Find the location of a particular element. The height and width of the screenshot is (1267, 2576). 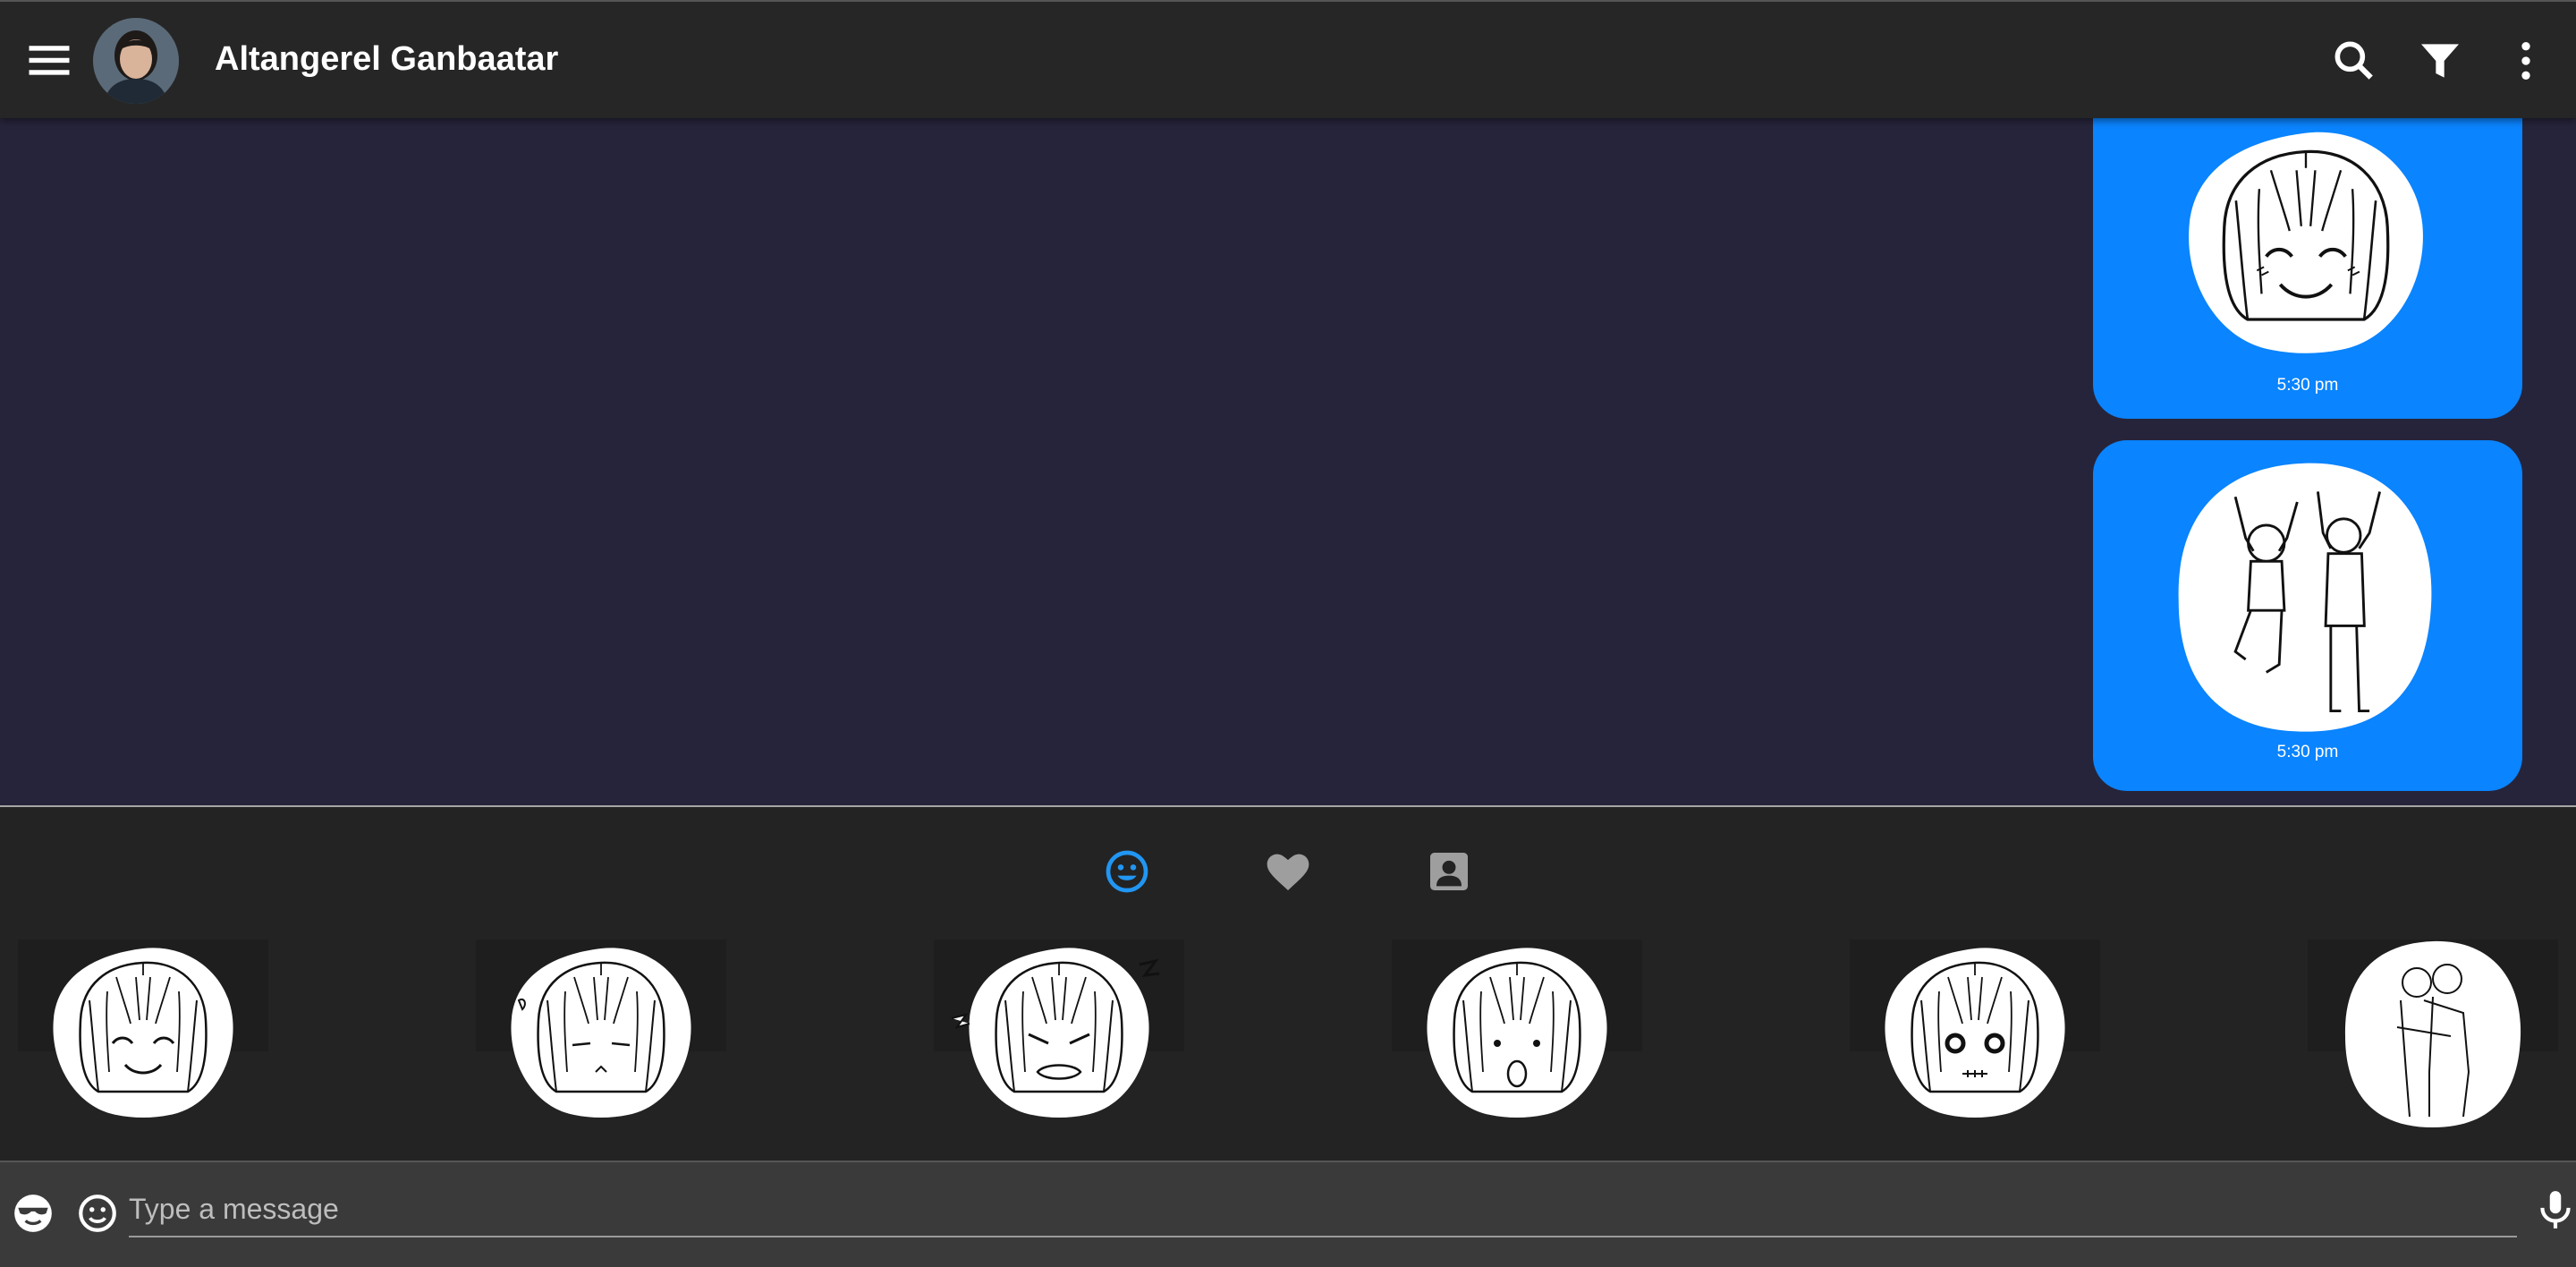

message-composer is located at coordinates (1288, 1214).